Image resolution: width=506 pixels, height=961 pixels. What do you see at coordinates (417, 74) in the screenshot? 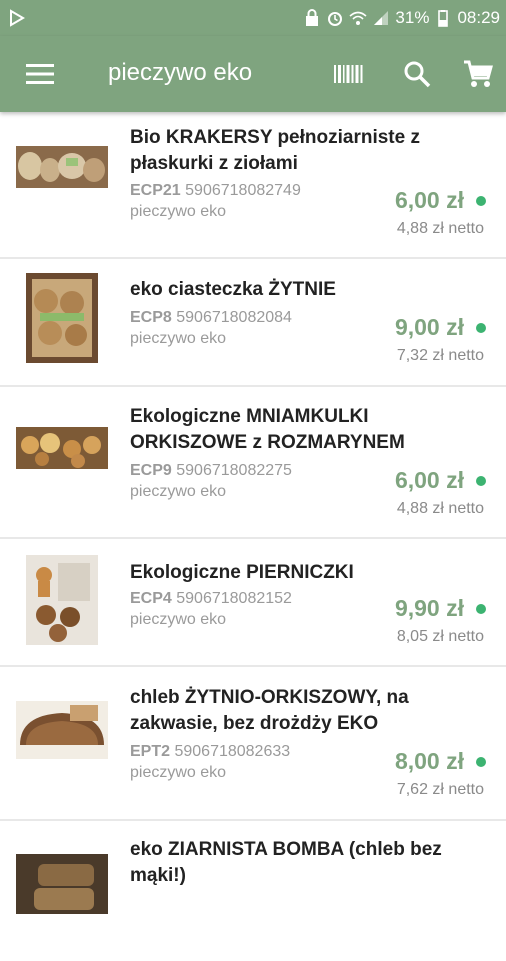
I see `search-icon` at bounding box center [417, 74].